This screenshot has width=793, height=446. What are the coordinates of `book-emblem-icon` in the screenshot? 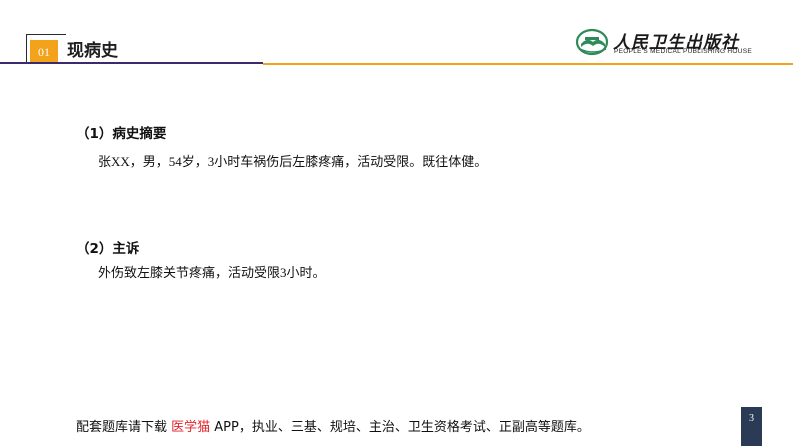 It's located at (592, 42).